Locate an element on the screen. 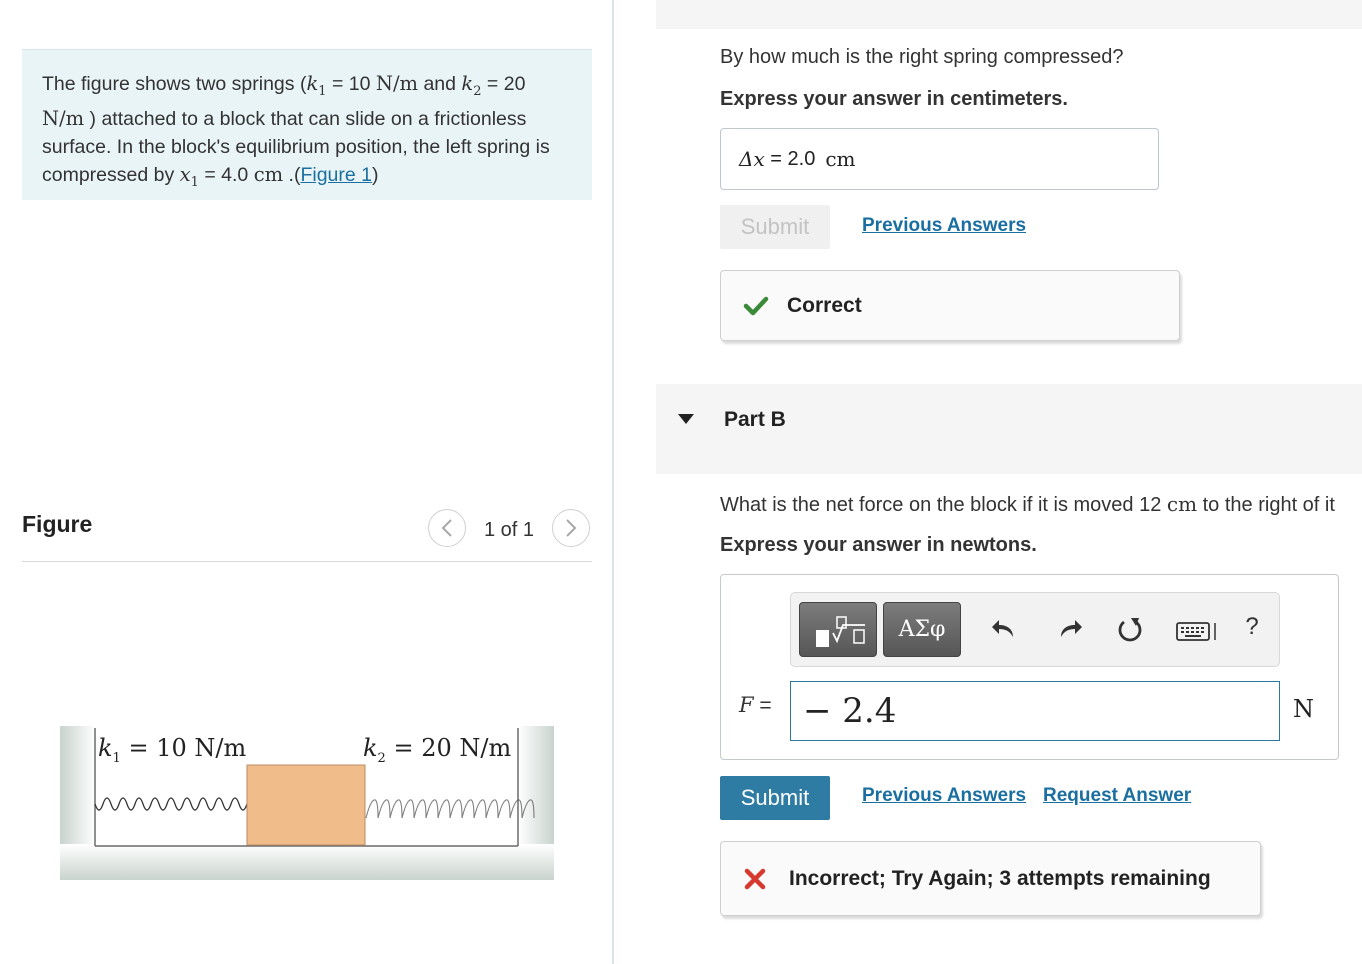 The width and height of the screenshot is (1362, 964). part-b-request-answer-link: Request Answer is located at coordinates (1117, 796).